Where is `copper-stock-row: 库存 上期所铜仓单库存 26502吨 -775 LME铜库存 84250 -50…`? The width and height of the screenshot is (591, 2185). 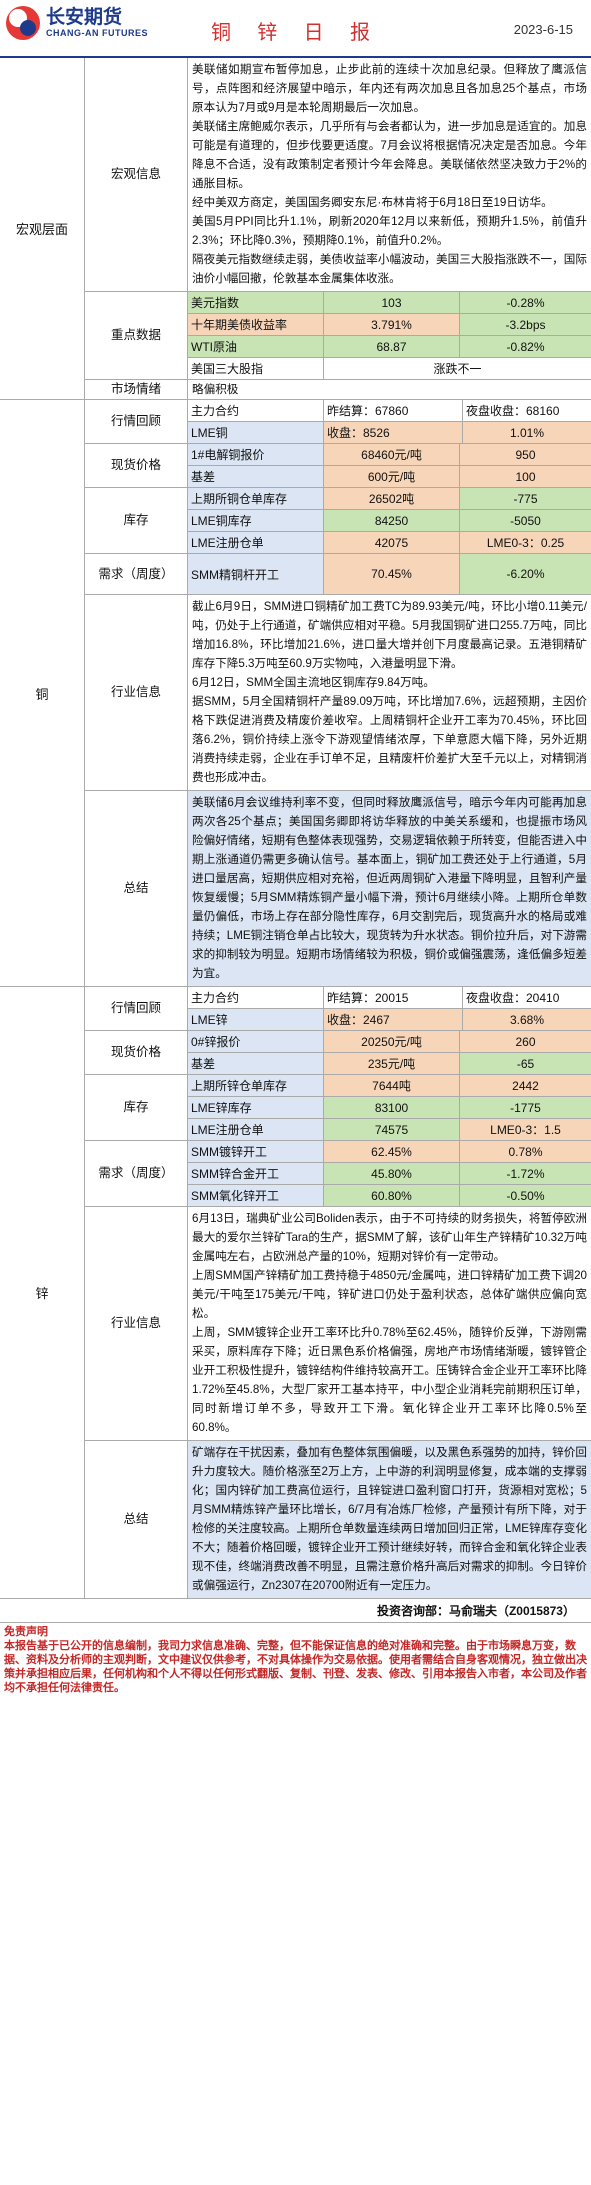
copper-stock-row: 库存 上期所铜仓单库存 26502吨 -775 LME铜库存 84250 -50… is located at coordinates (338, 521).